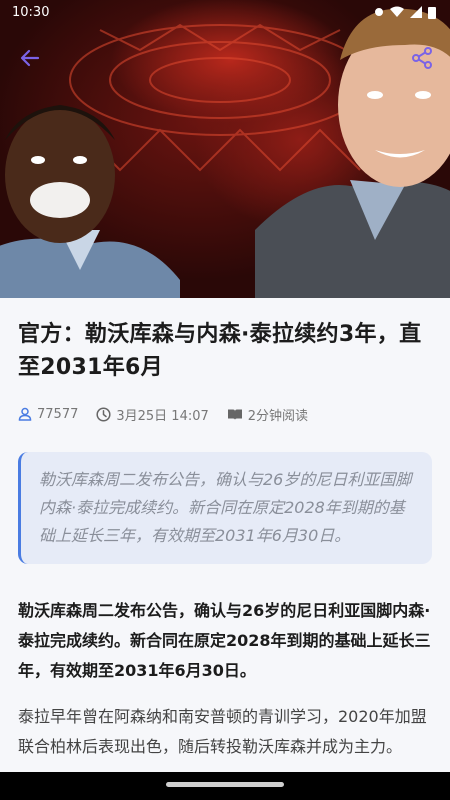  I want to click on clock-icon, so click(103, 414).